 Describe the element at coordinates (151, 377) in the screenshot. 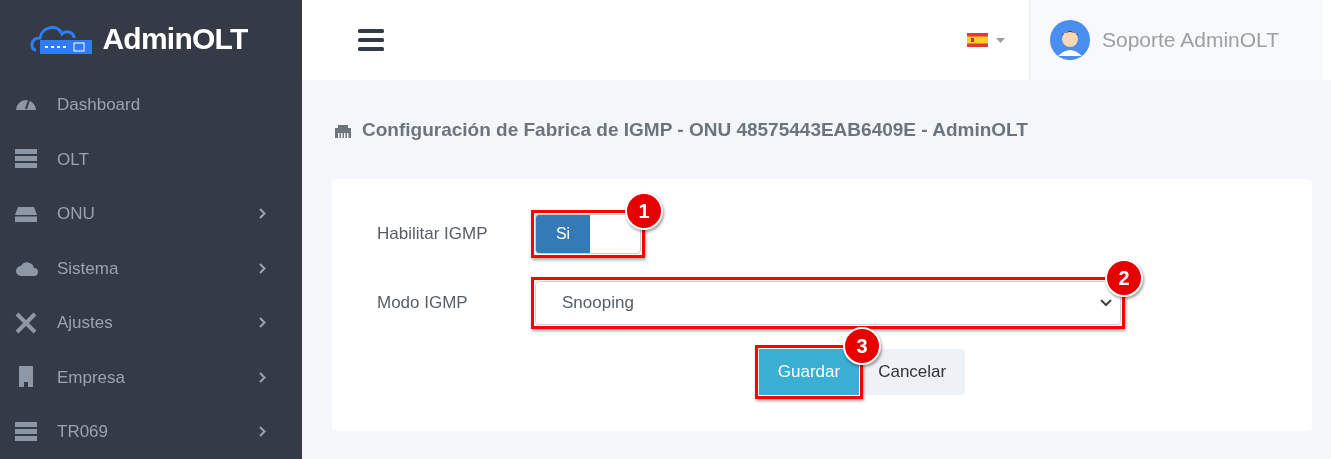

I see `sidebar-item: Empresa` at that location.